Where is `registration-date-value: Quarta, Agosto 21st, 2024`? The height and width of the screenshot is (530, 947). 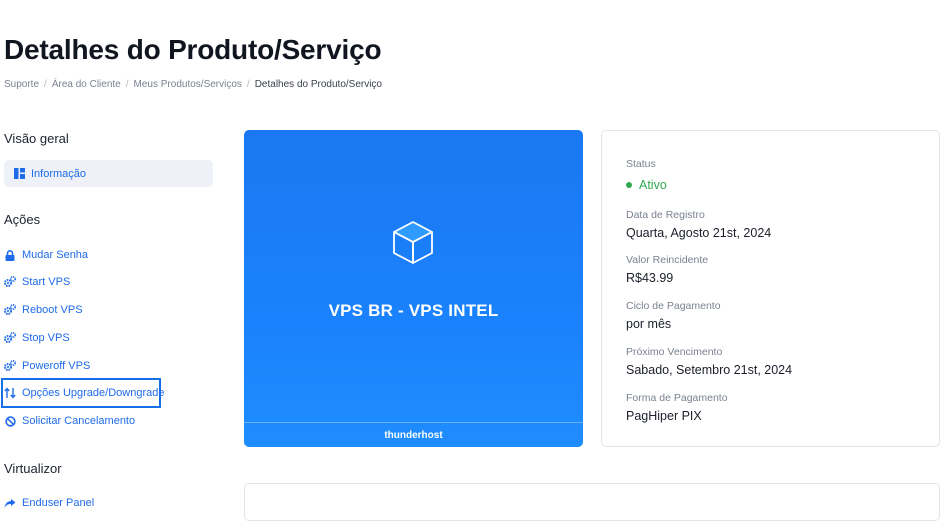
registration-date-value: Quarta, Agosto 21st, 2024 is located at coordinates (699, 233).